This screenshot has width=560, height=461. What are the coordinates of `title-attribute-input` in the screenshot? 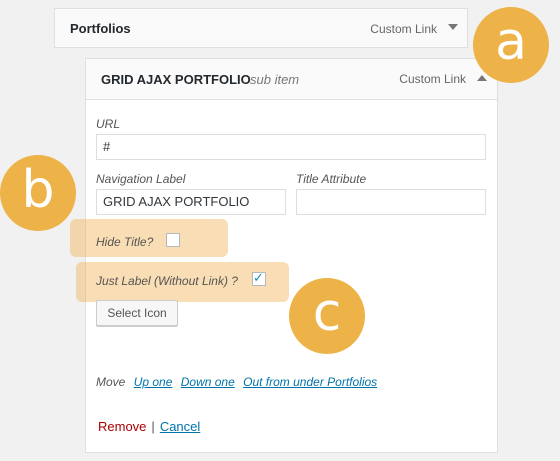 It's located at (391, 202).